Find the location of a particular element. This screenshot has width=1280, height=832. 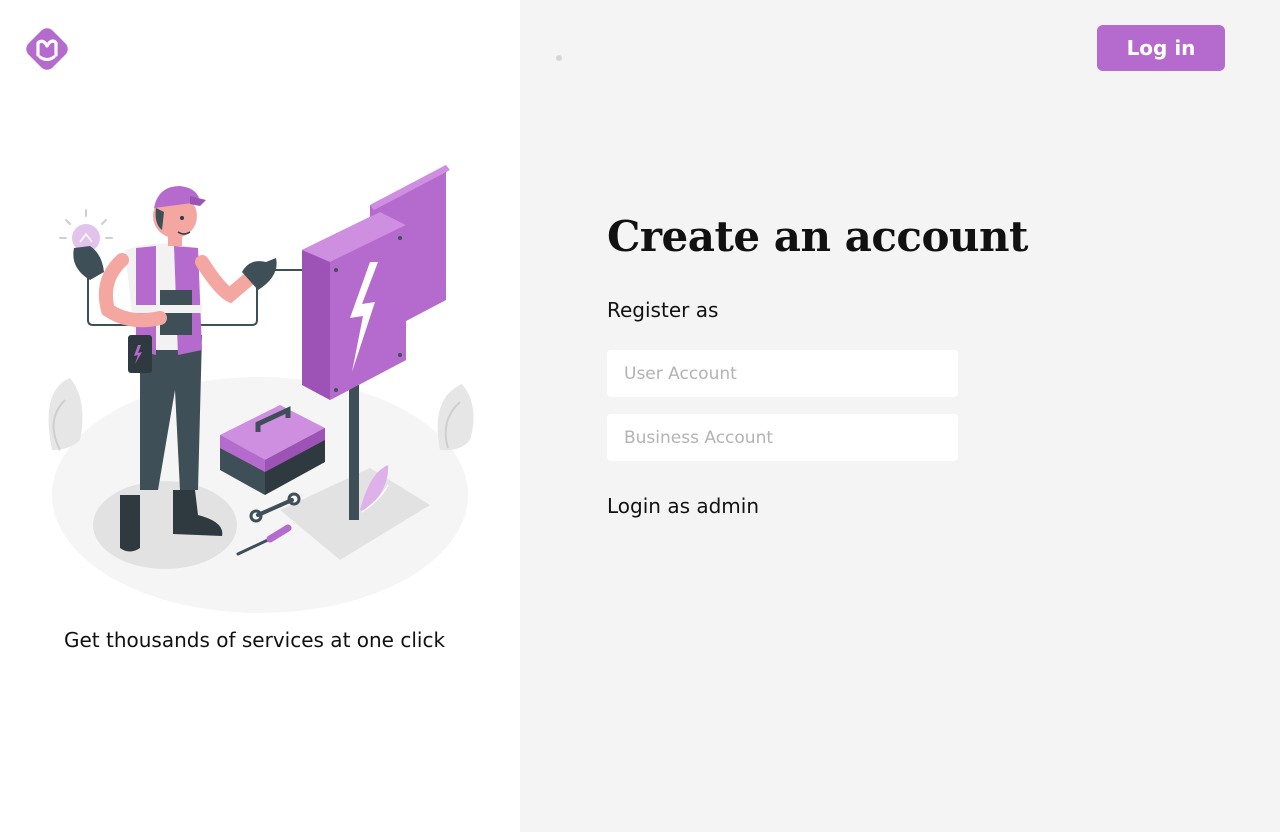

page-title: Create an account is located at coordinates (817, 236).